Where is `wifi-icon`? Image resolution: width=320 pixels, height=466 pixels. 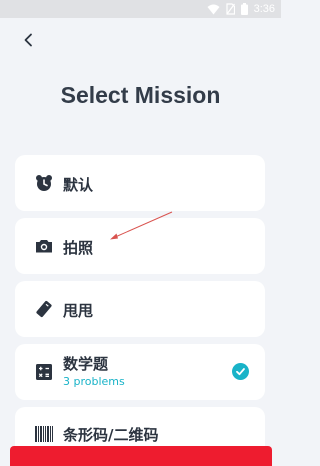 wifi-icon is located at coordinates (213, 9).